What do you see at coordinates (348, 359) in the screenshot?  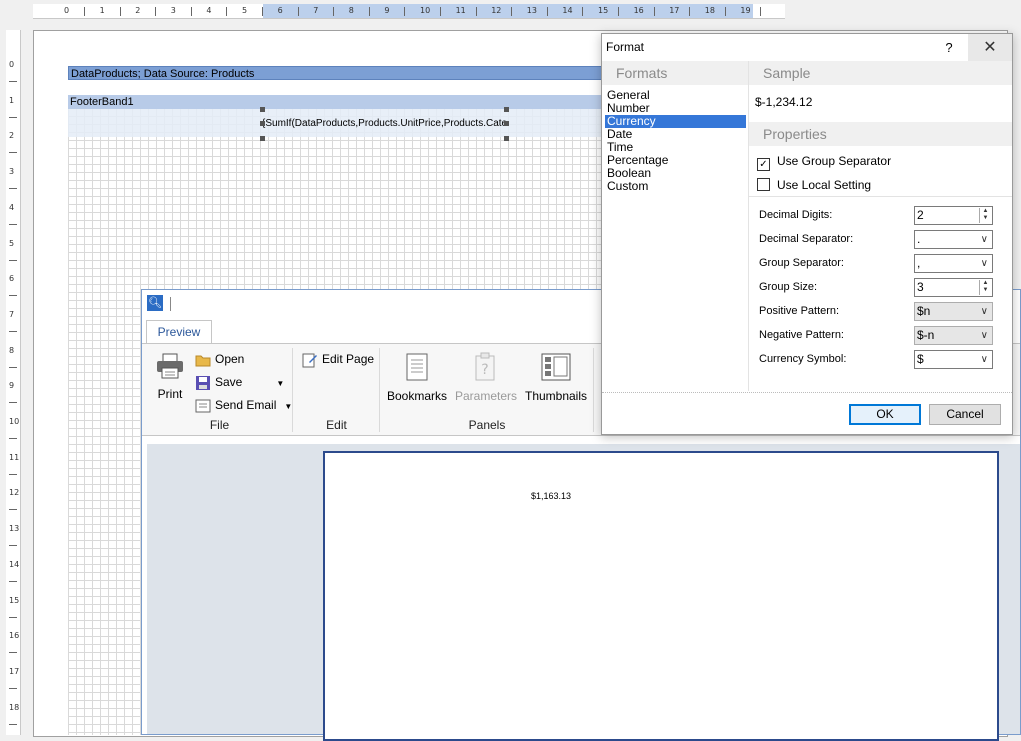 I see `edit-page-label: Edit Page` at bounding box center [348, 359].